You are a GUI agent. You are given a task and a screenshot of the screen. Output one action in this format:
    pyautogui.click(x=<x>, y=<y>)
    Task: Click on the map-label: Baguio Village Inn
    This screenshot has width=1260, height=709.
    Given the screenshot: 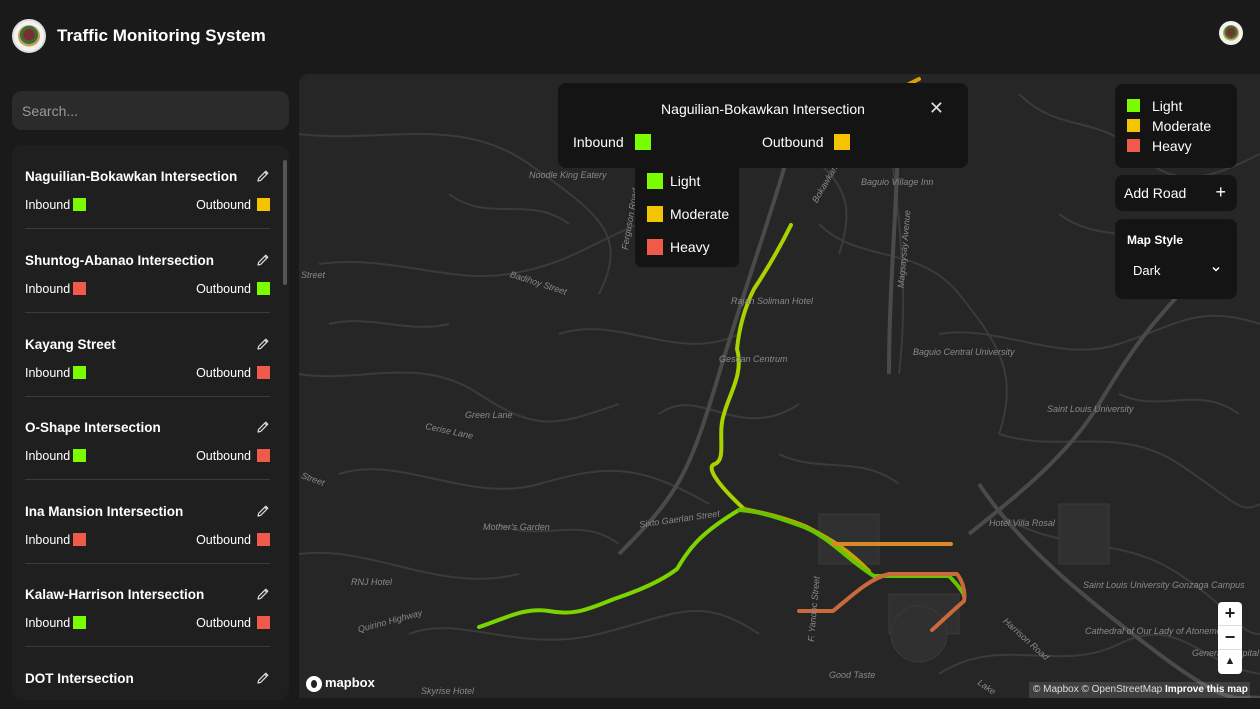 What is the action you would take?
    pyautogui.click(x=897, y=182)
    